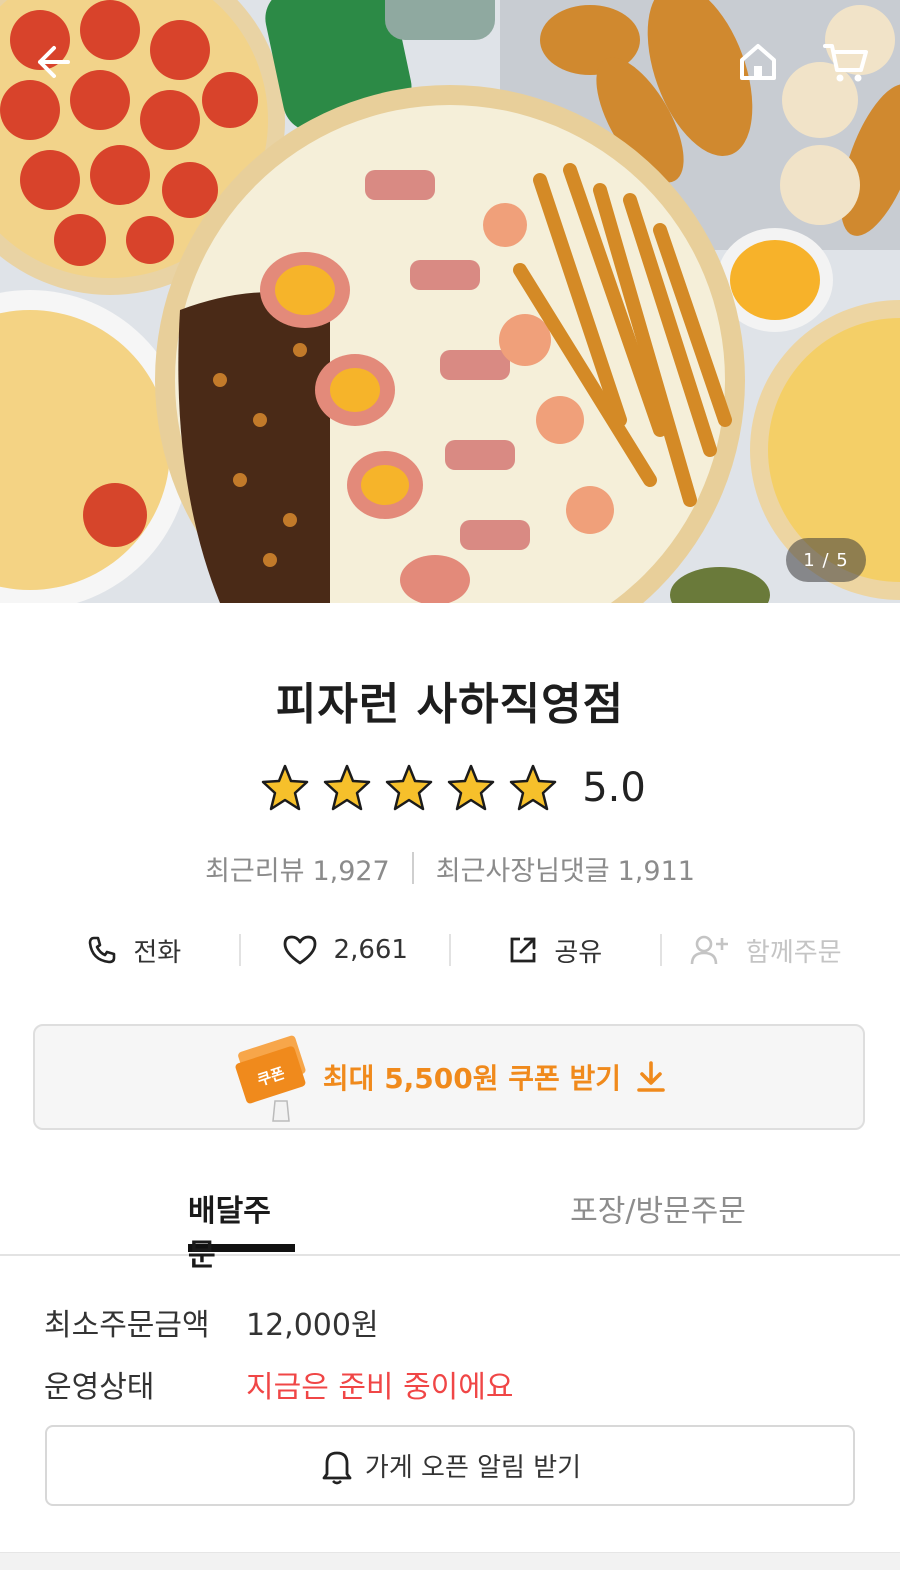 This screenshot has width=900, height=1570. Describe the element at coordinates (241, 1220) in the screenshot. I see `tab-delivery: 배달주문` at that location.